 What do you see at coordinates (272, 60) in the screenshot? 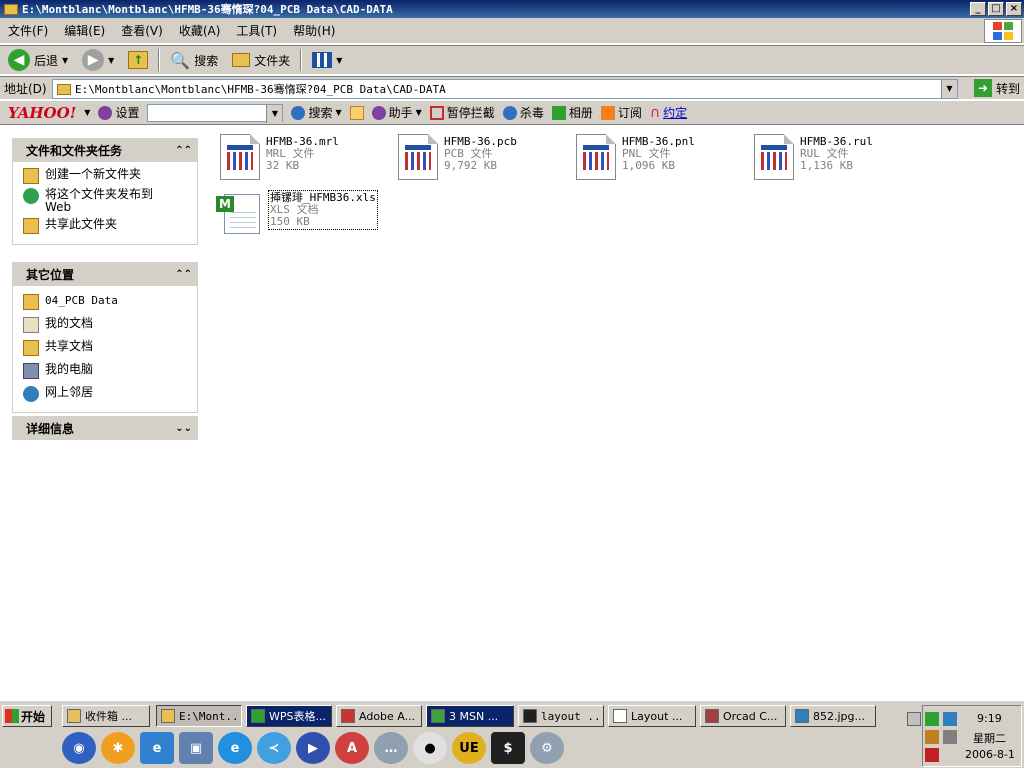
I see `folders-label: 文件夹` at bounding box center [272, 60].